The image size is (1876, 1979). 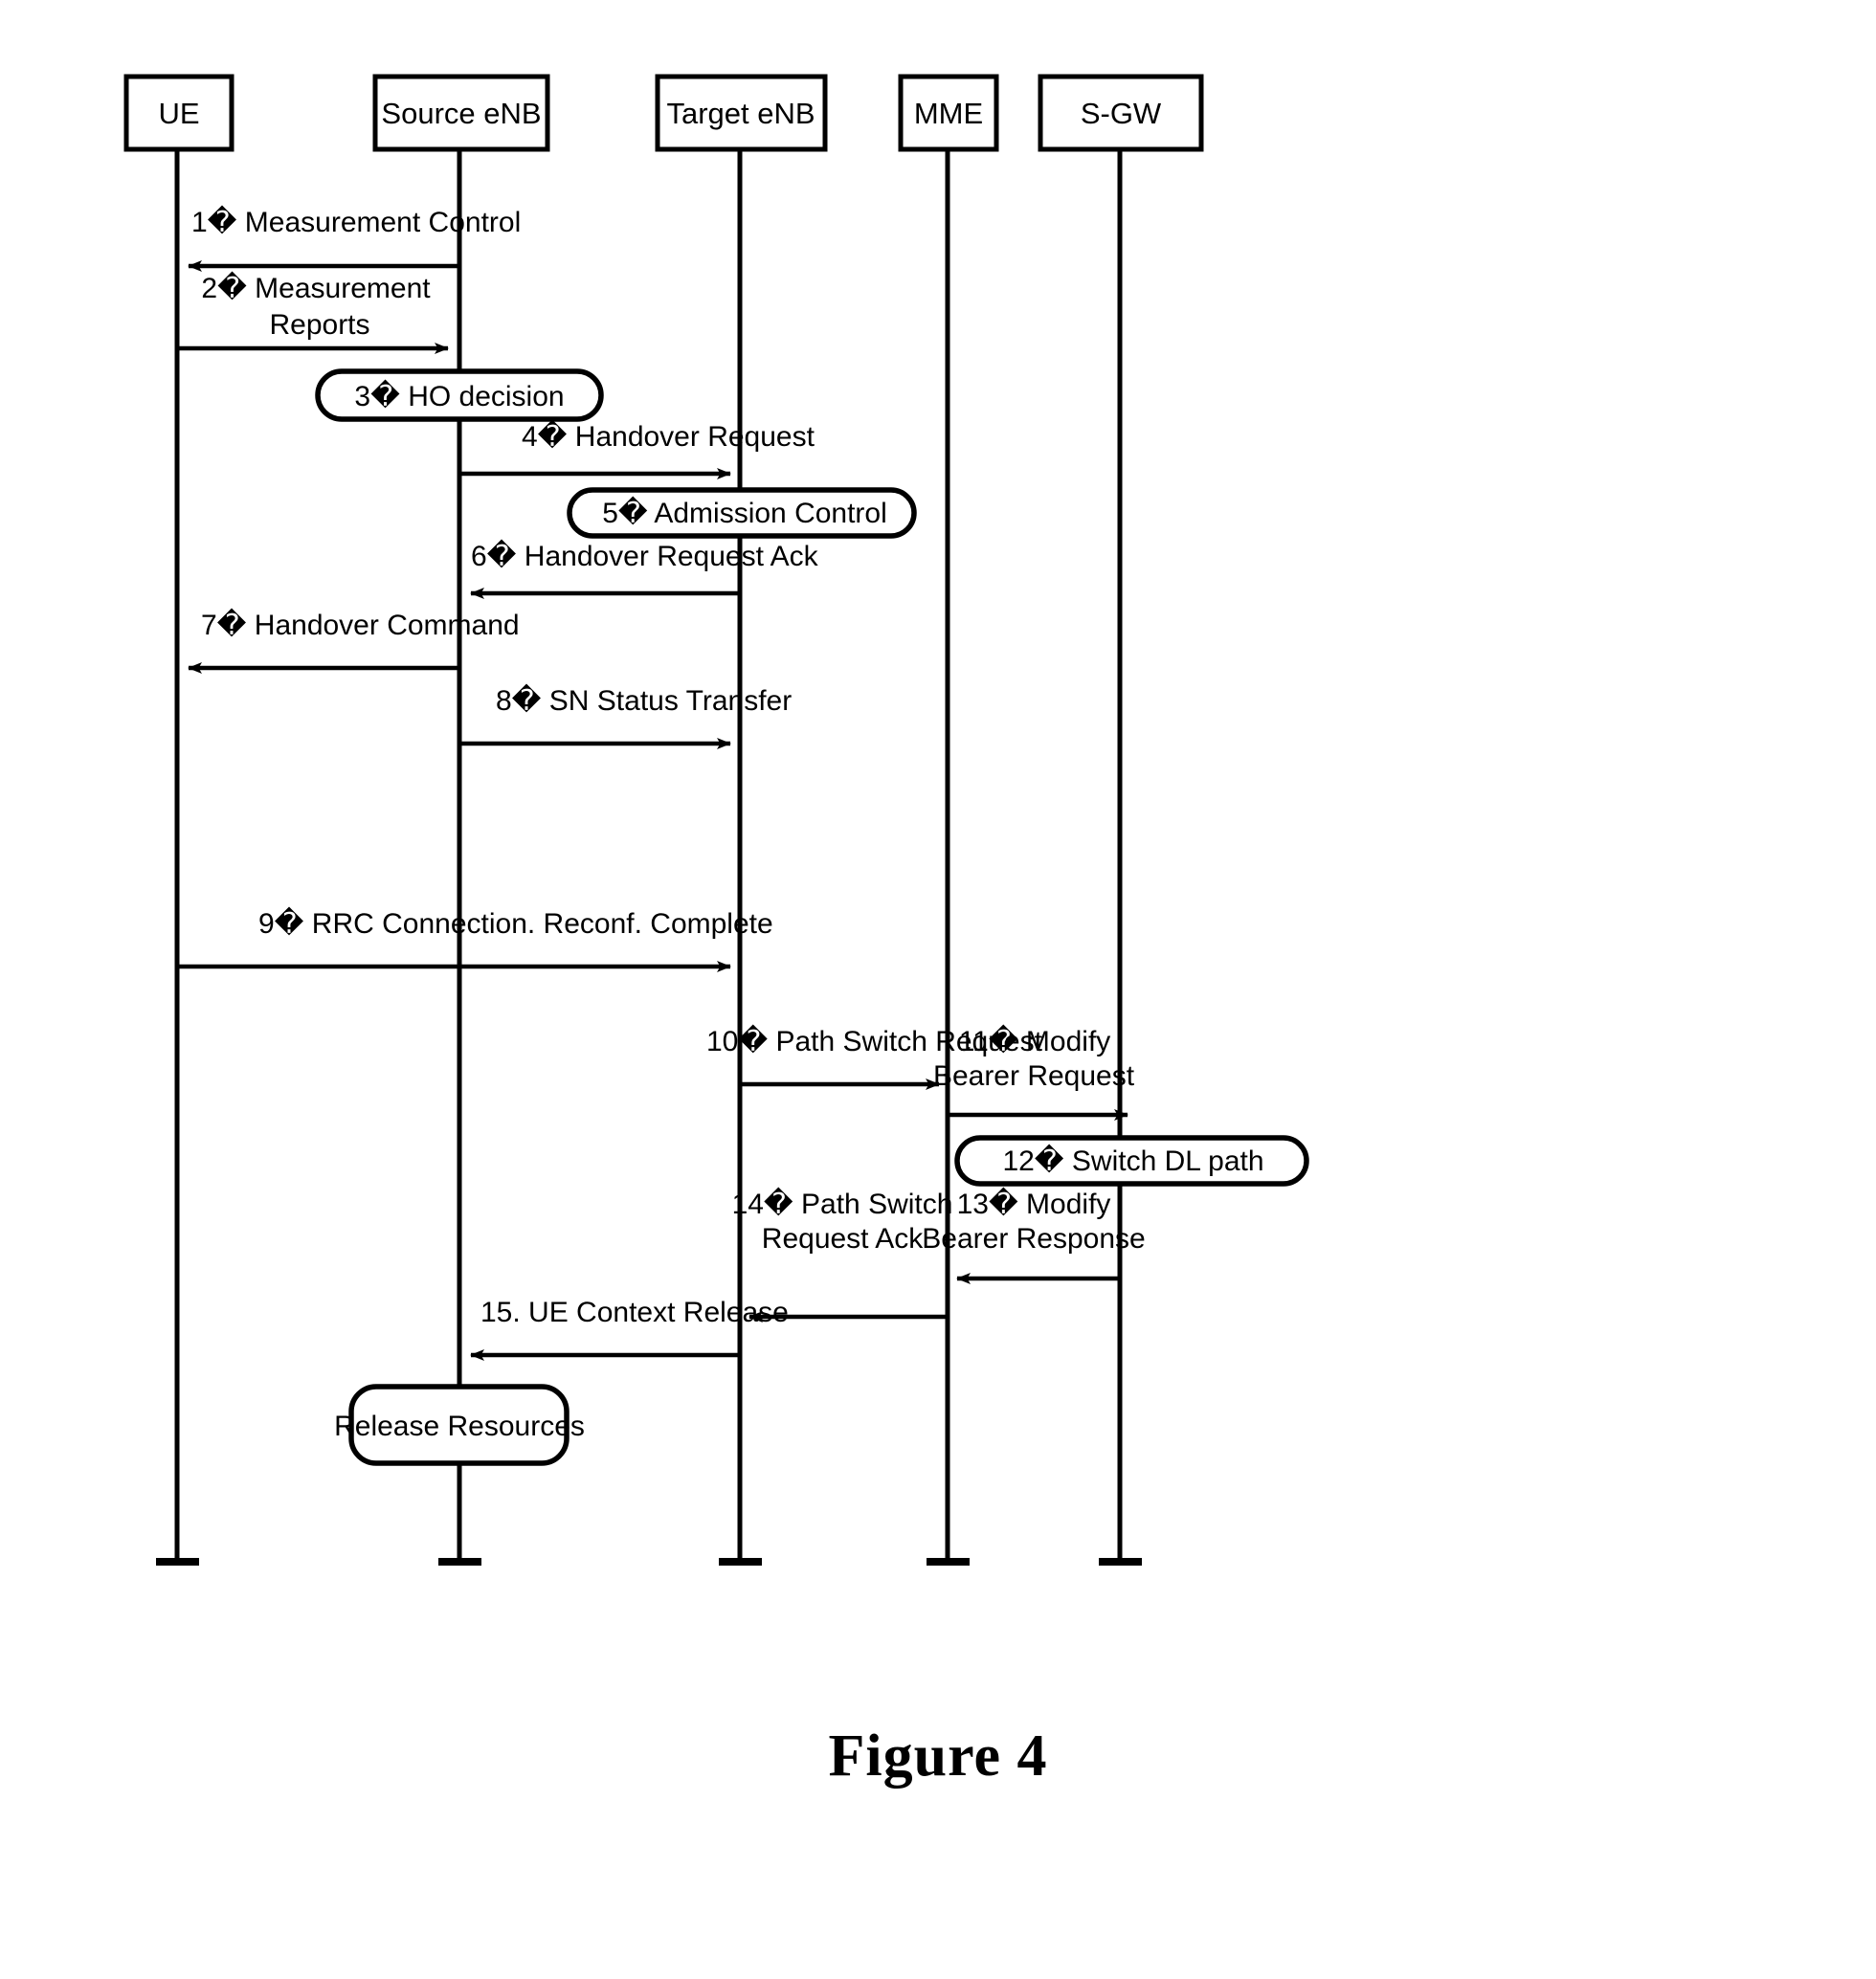 I want to click on lifeline-header-target-enb: Target eNB, so click(x=741, y=113).